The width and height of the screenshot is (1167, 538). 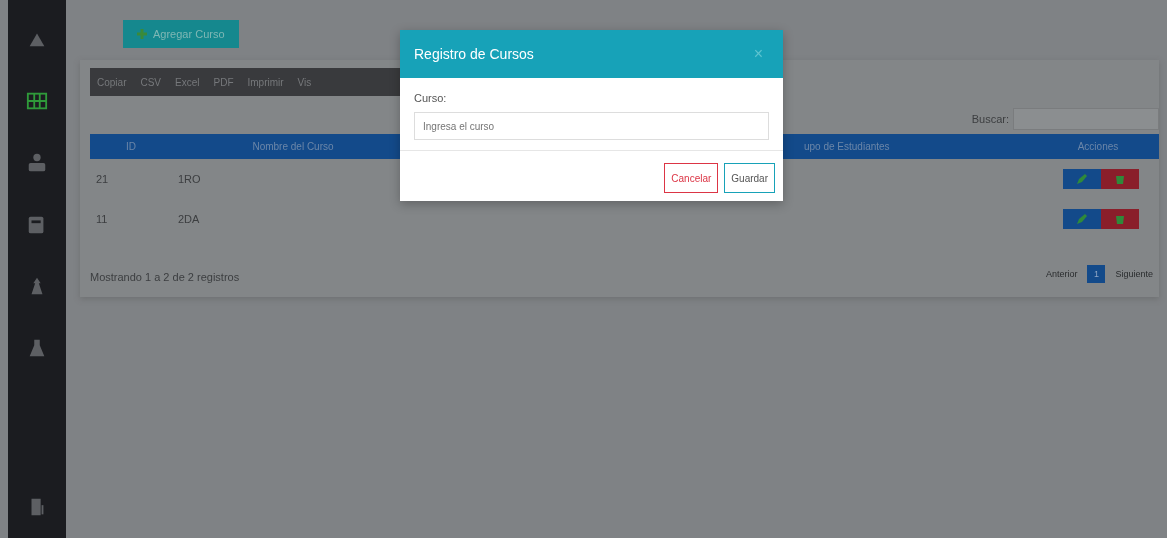 What do you see at coordinates (293, 179) in the screenshot?
I see `table-cell: 1RO` at bounding box center [293, 179].